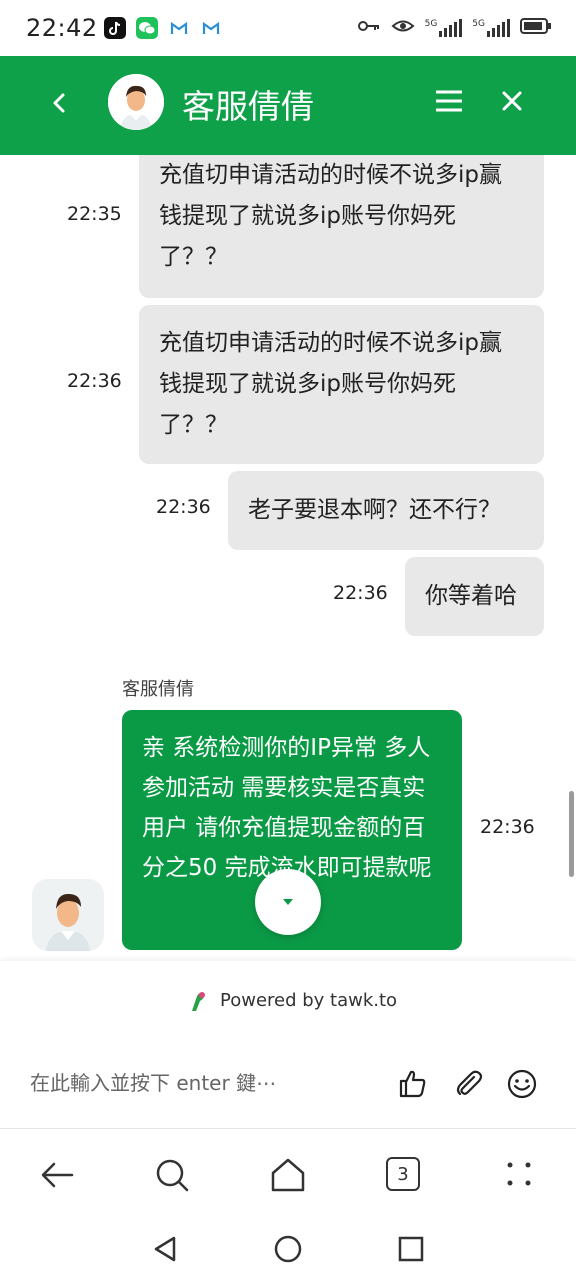 Image resolution: width=576 pixels, height=1280 pixels. I want to click on close-button, so click(512, 101).